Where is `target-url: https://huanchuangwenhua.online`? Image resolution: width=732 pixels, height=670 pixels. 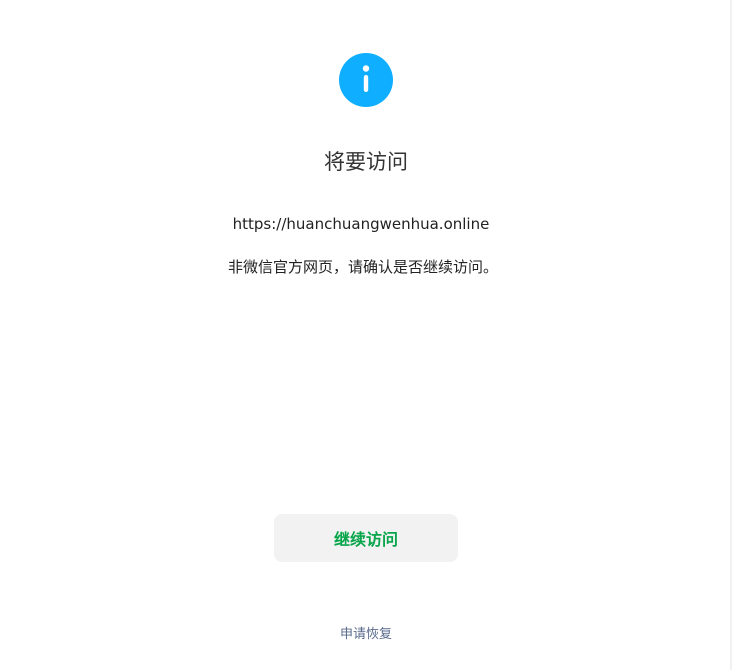 target-url: https://huanchuangwenhua.online is located at coordinates (361, 224).